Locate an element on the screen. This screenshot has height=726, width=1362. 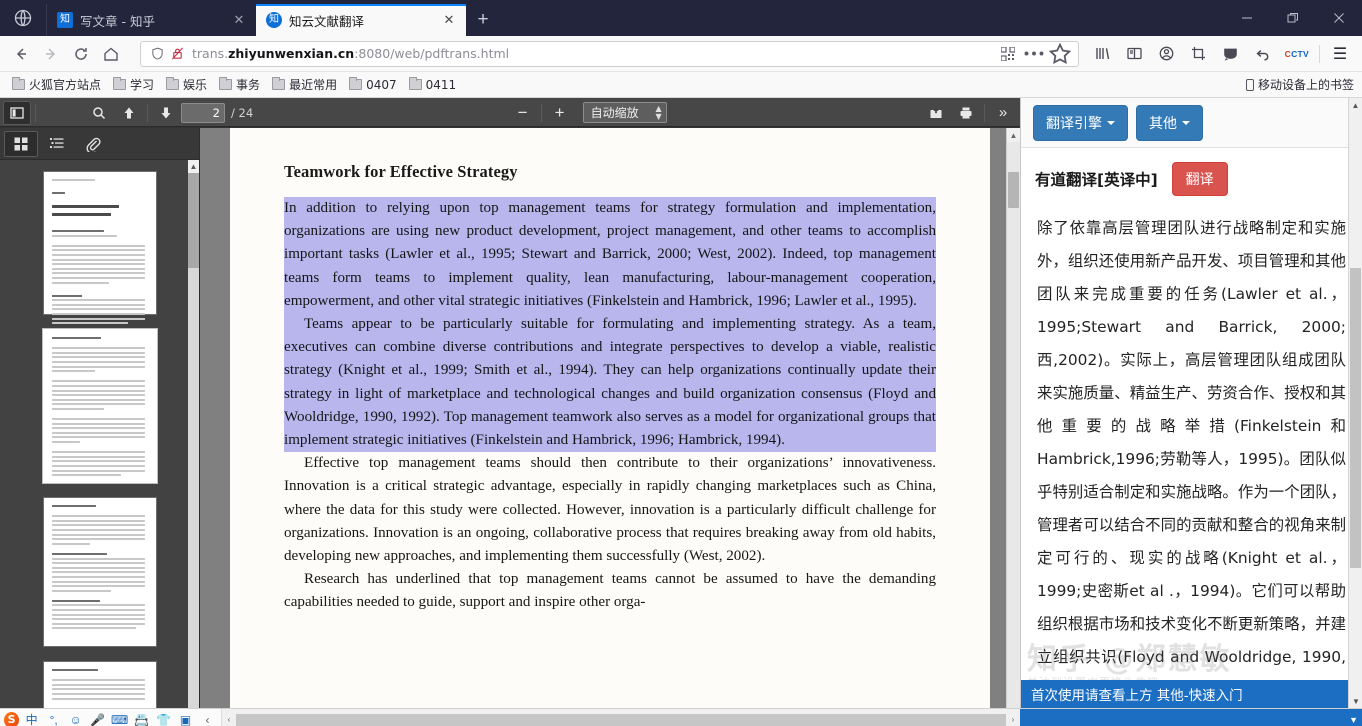
translation-engine-label: 翻译引擎 is located at coordinates (1074, 123).